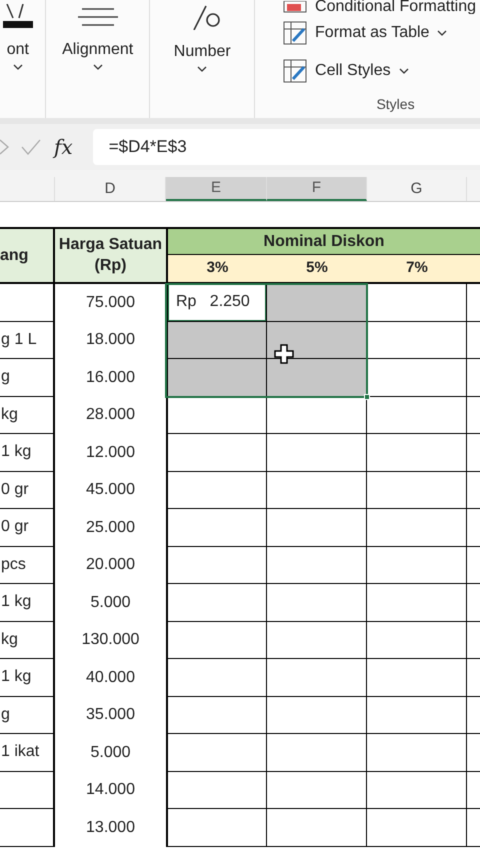 The height and width of the screenshot is (854, 480). What do you see at coordinates (110, 452) in the screenshot?
I see `table-cell-text: 12.000` at bounding box center [110, 452].